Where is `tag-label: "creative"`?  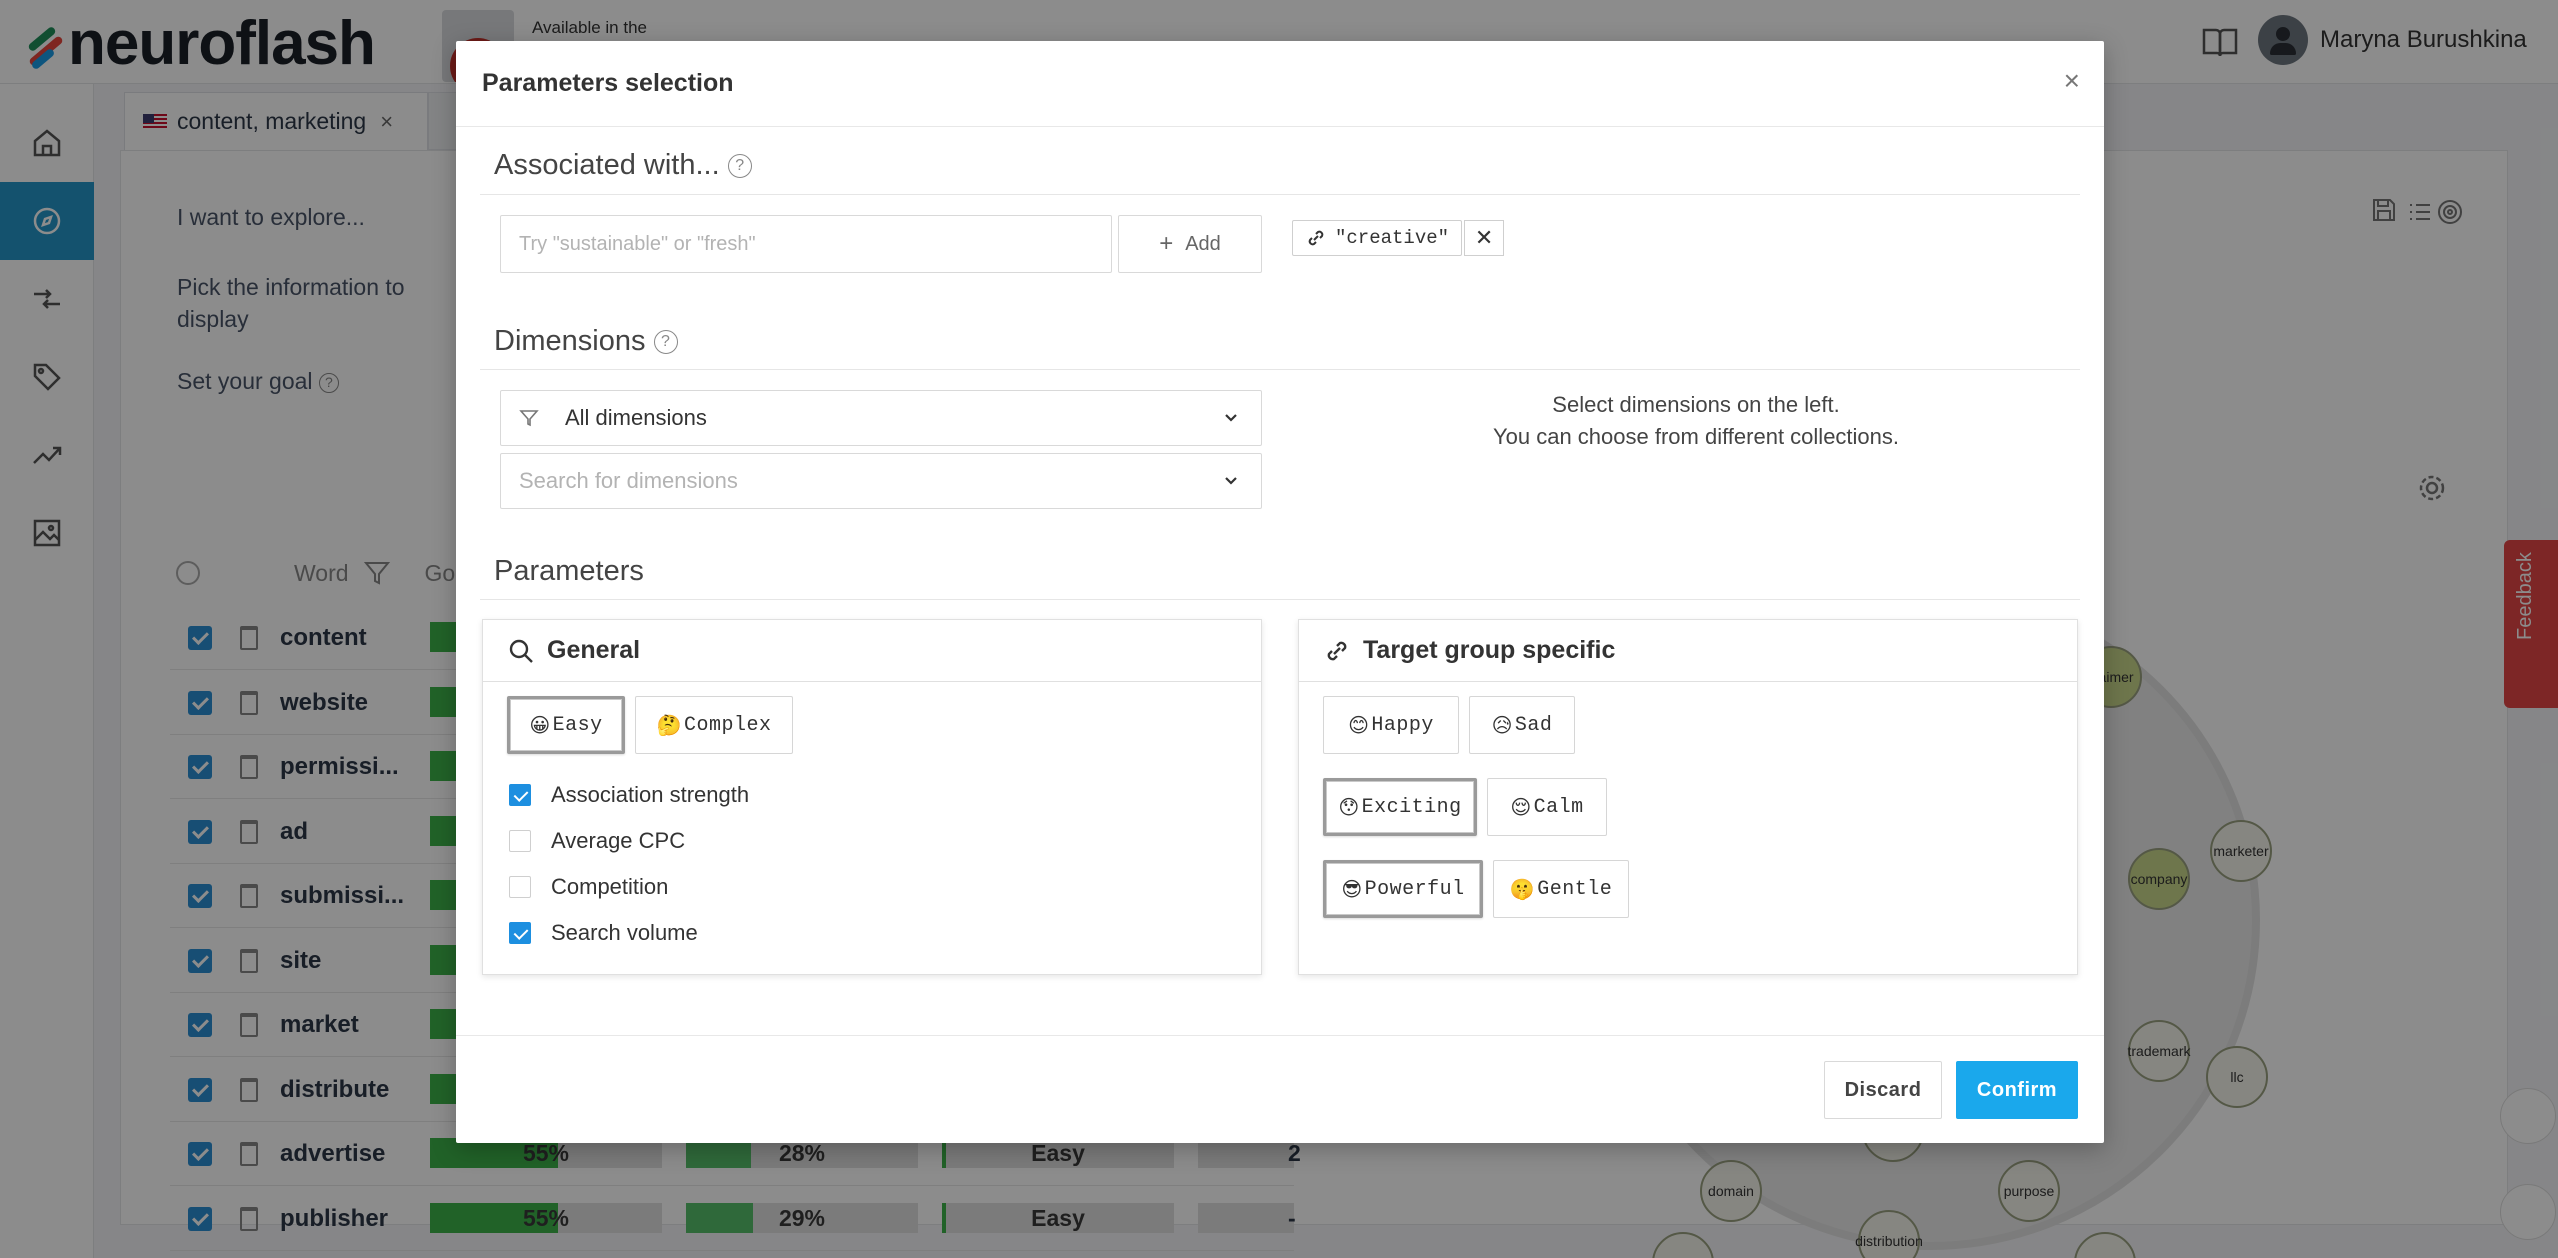
tag-label: "creative" is located at coordinates (1392, 238).